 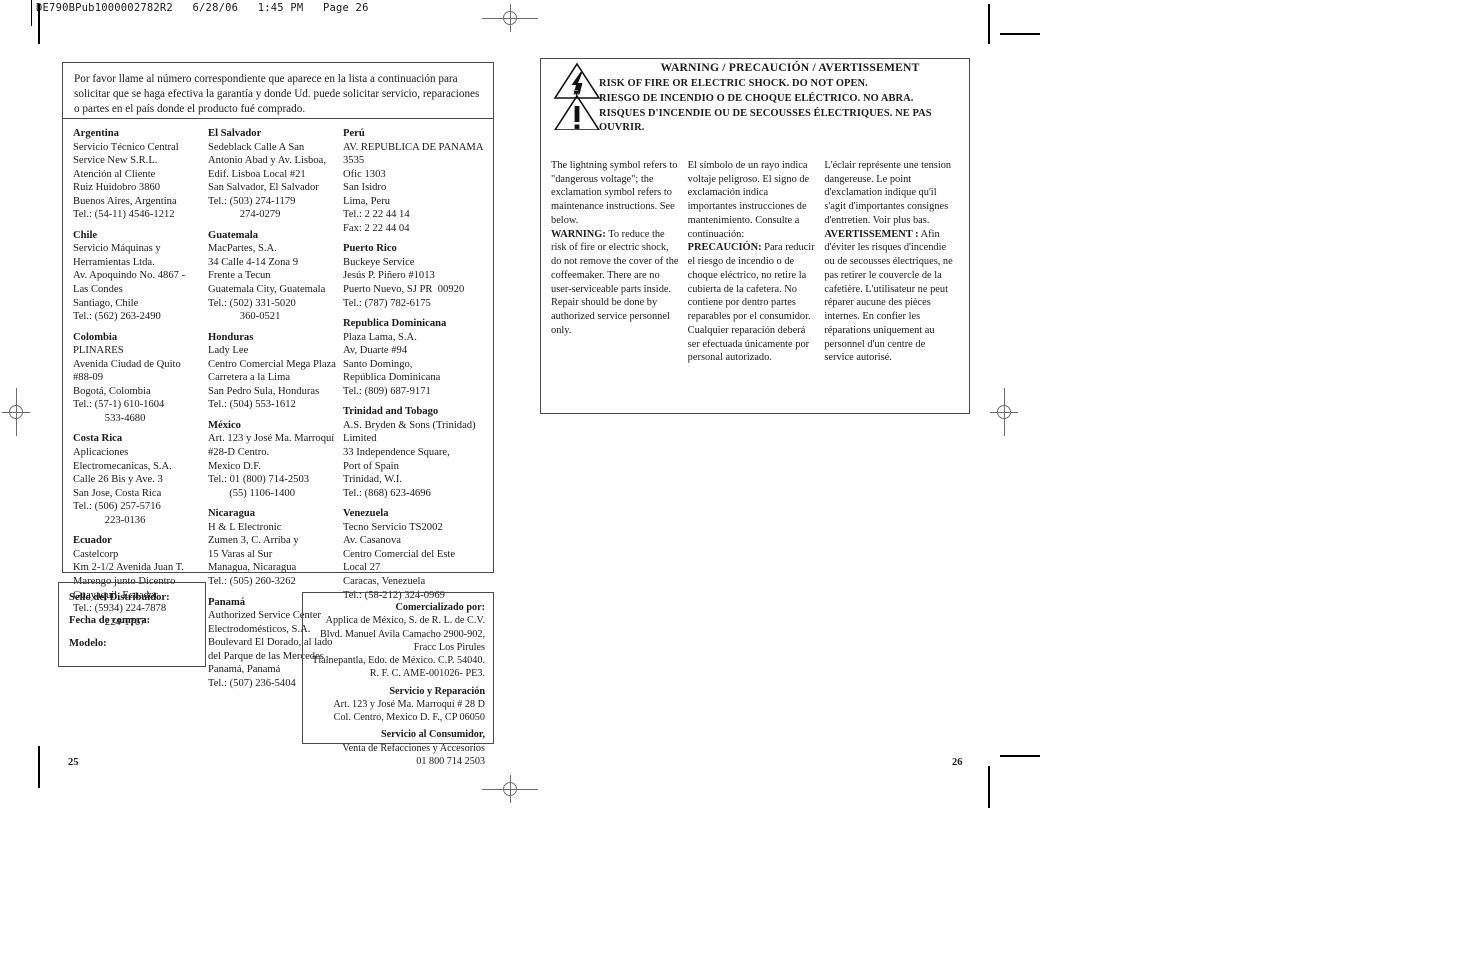 What do you see at coordinates (395, 324) in the screenshot?
I see `country-name: Republica Dominicana` at bounding box center [395, 324].